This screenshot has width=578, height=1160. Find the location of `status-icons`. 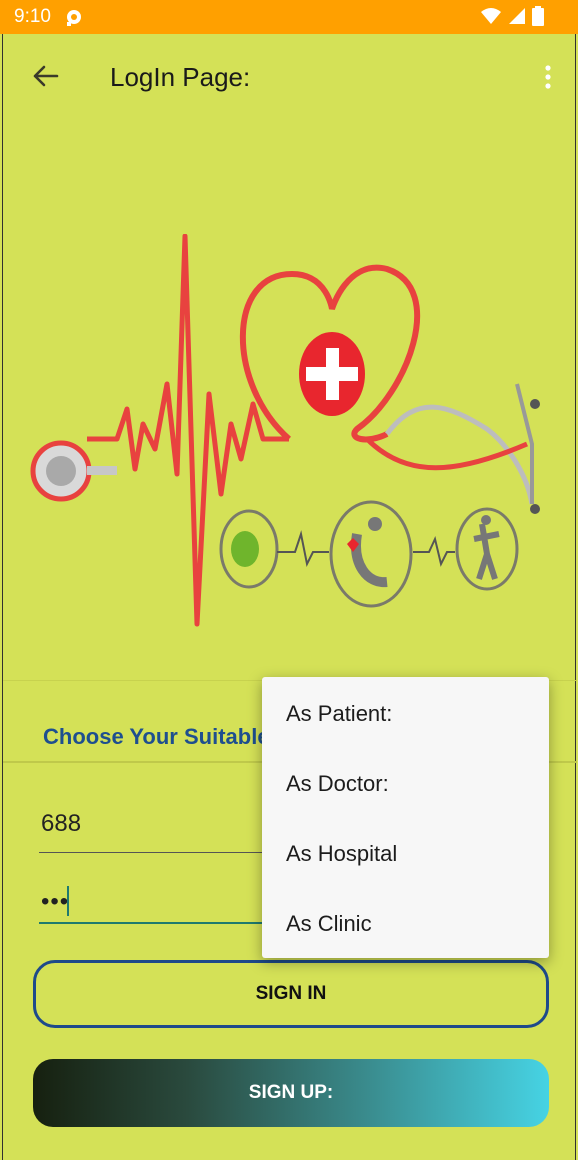

status-icons is located at coordinates (512, 16).